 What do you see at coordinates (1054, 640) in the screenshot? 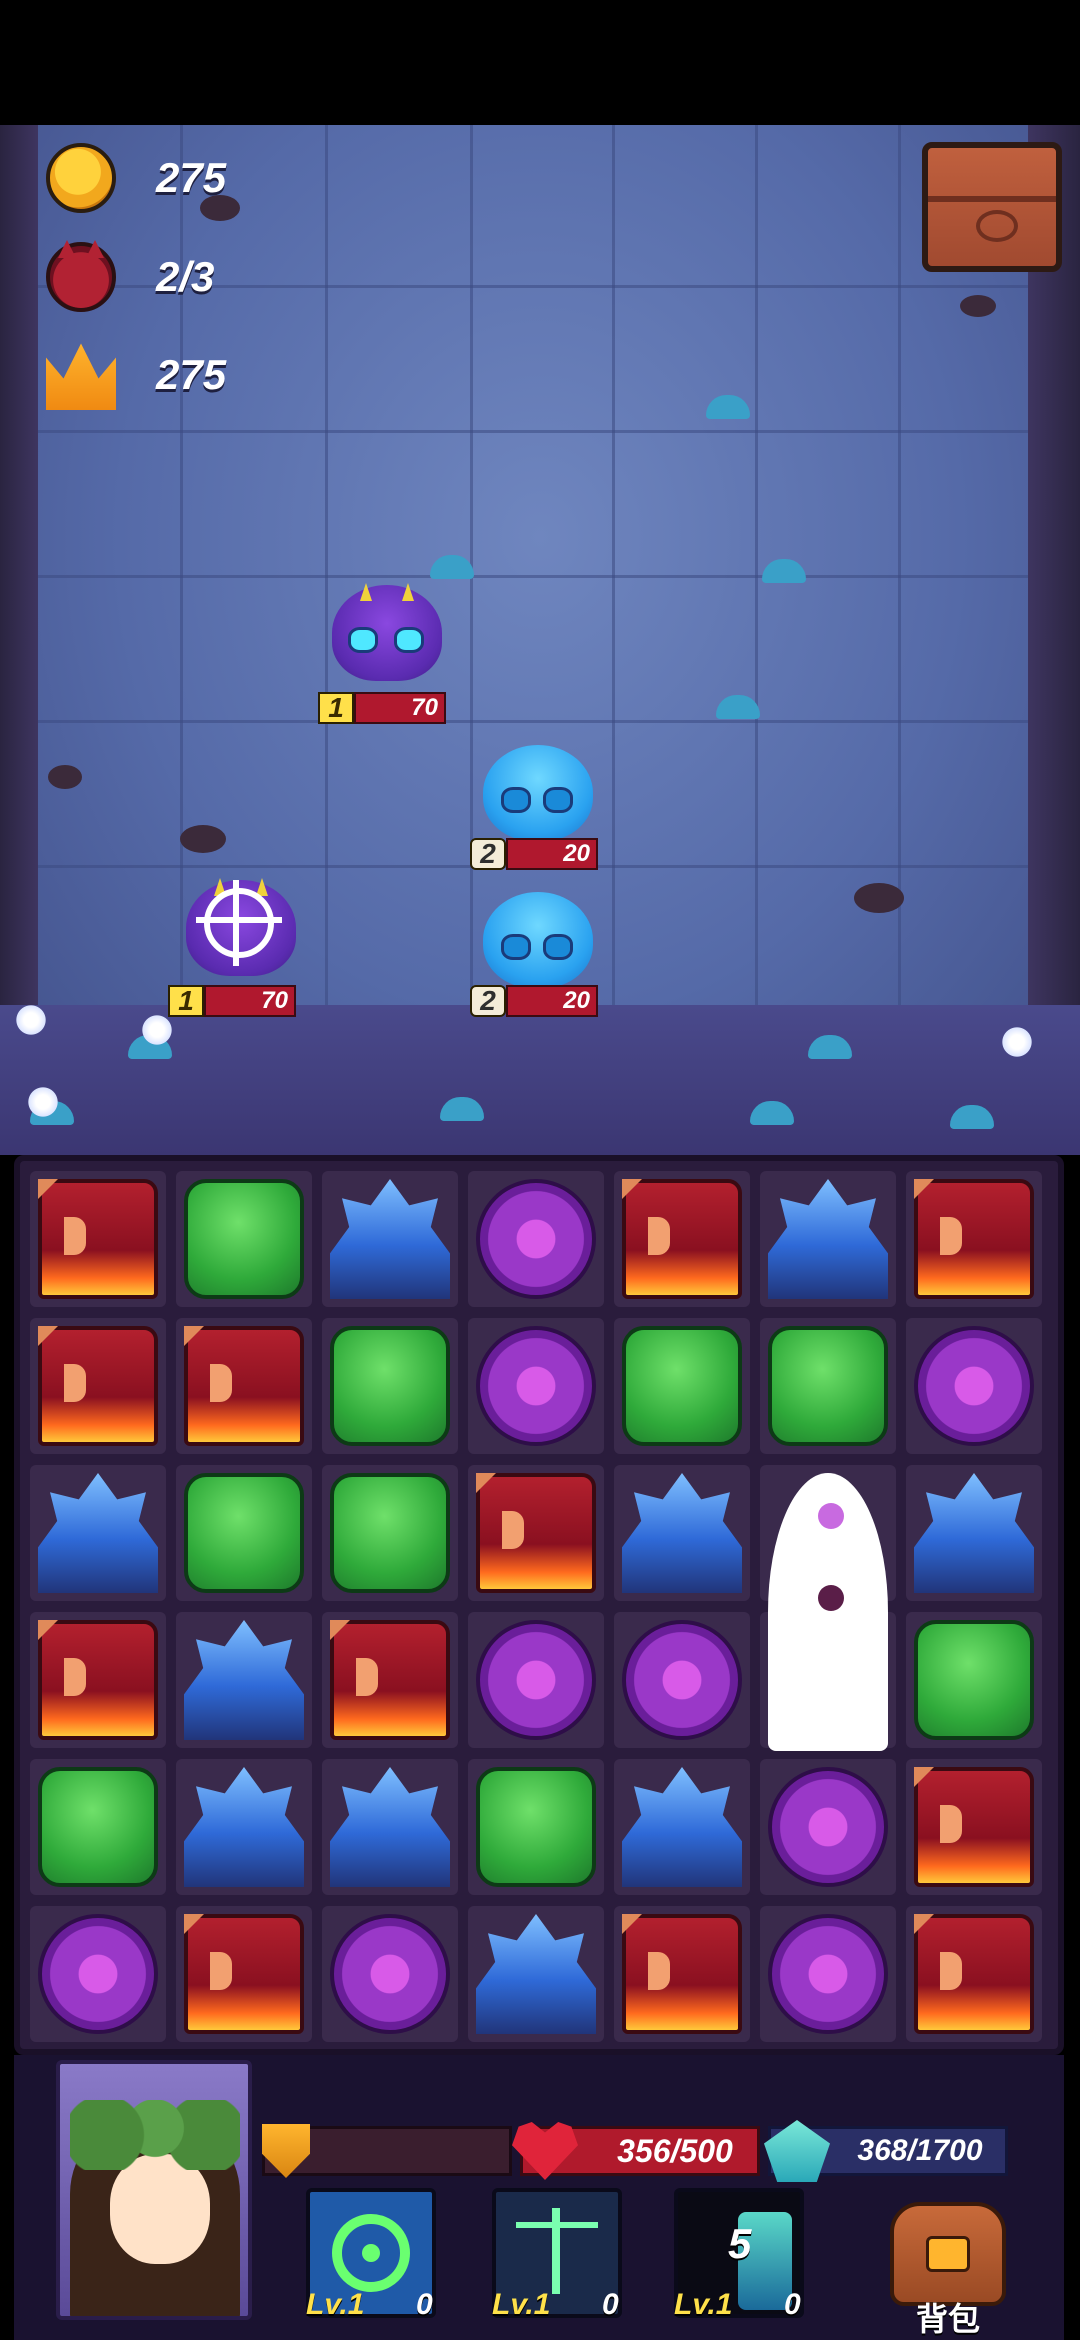
I see `right-wall` at bounding box center [1054, 640].